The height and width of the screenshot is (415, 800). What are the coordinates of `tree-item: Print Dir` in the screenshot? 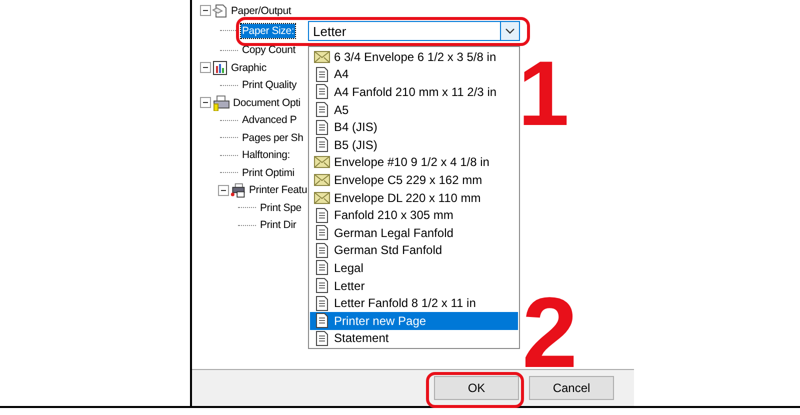 It's located at (278, 225).